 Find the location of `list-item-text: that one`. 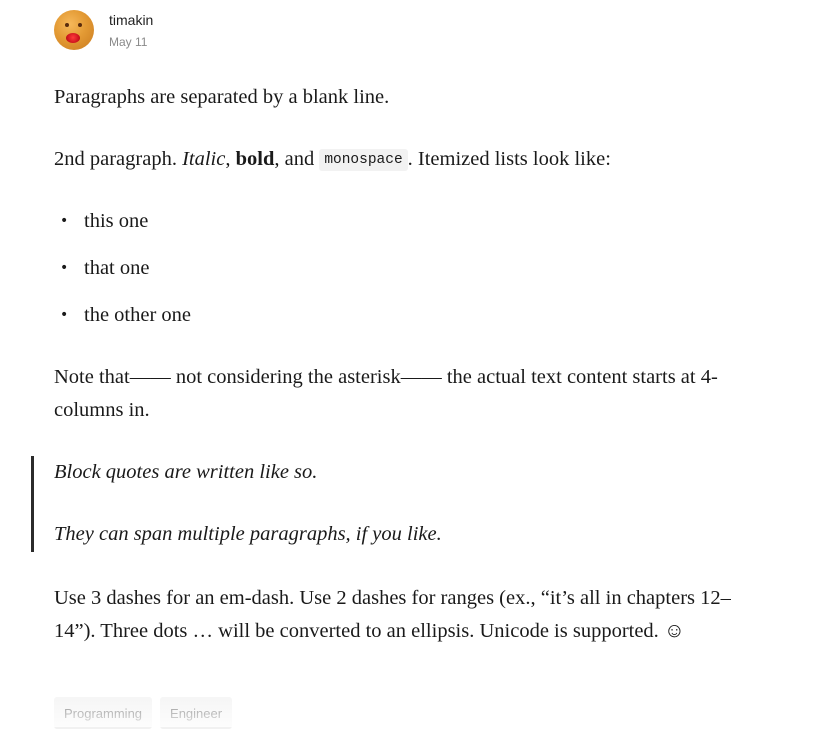

list-item-text: that one is located at coordinates (117, 268).